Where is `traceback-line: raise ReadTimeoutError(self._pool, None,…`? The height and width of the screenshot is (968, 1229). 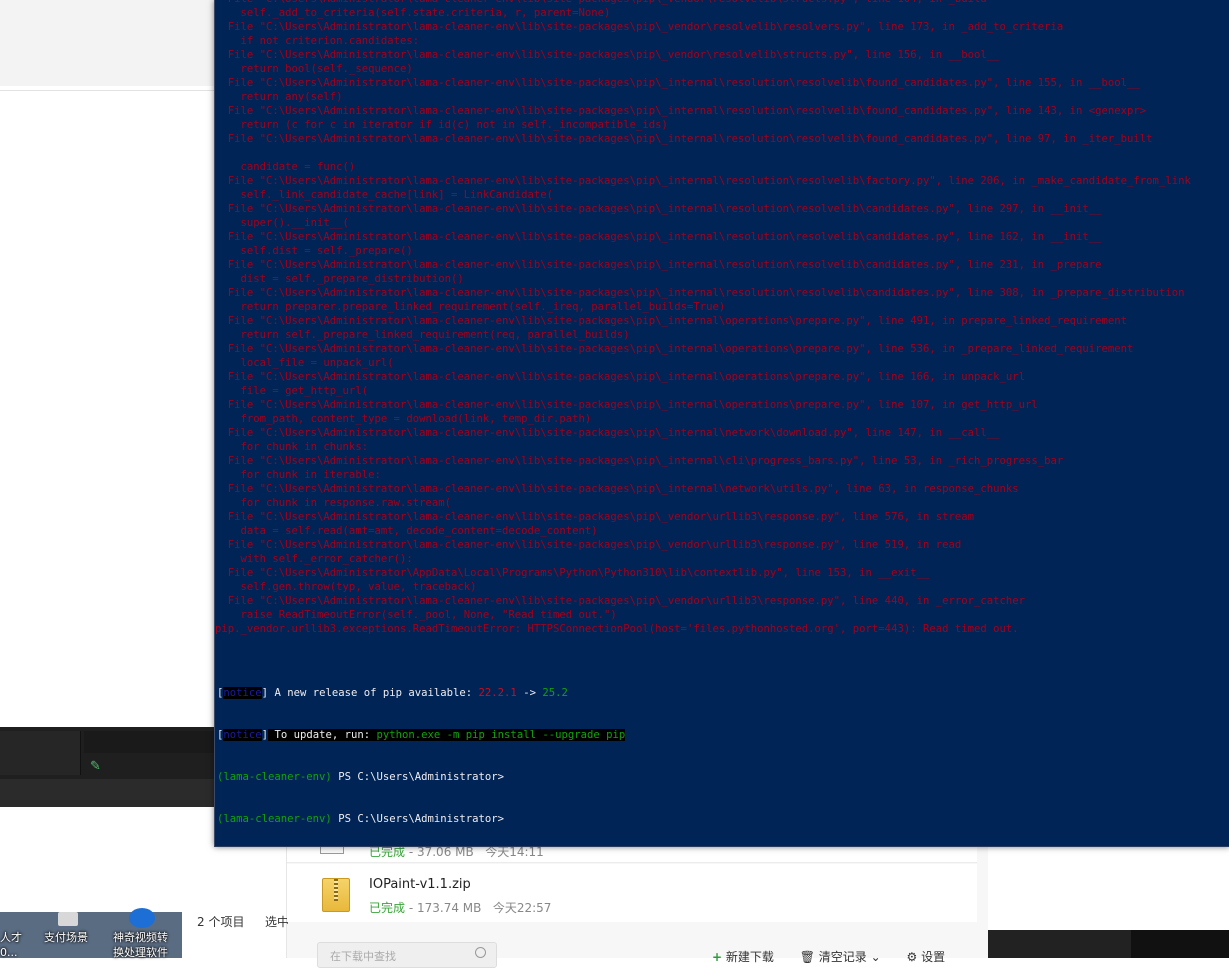 traceback-line: raise ReadTimeoutError(self._pool, None,… is located at coordinates (416, 615).